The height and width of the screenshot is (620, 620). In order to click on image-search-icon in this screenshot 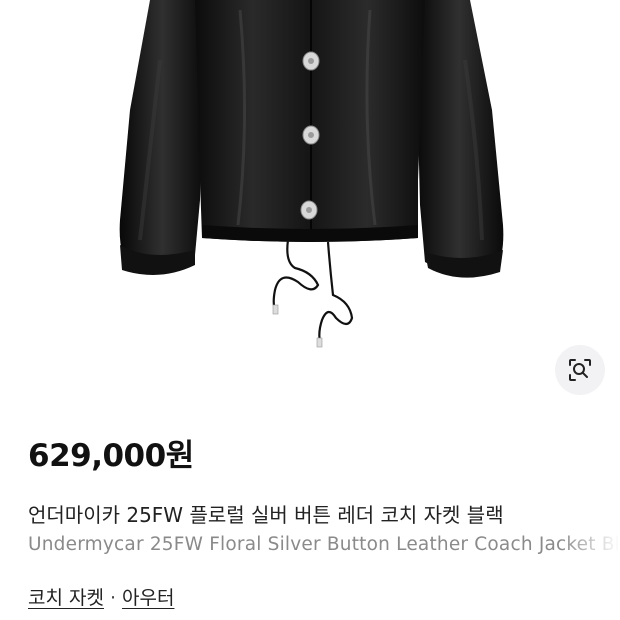, I will do `click(580, 370)`.